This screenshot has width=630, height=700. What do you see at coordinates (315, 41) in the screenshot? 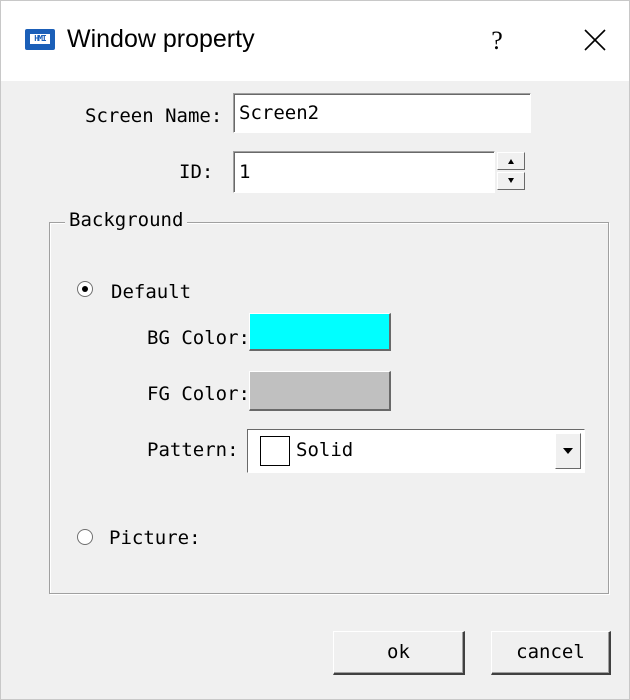
I see `title-bar: HMI Window property ?` at bounding box center [315, 41].